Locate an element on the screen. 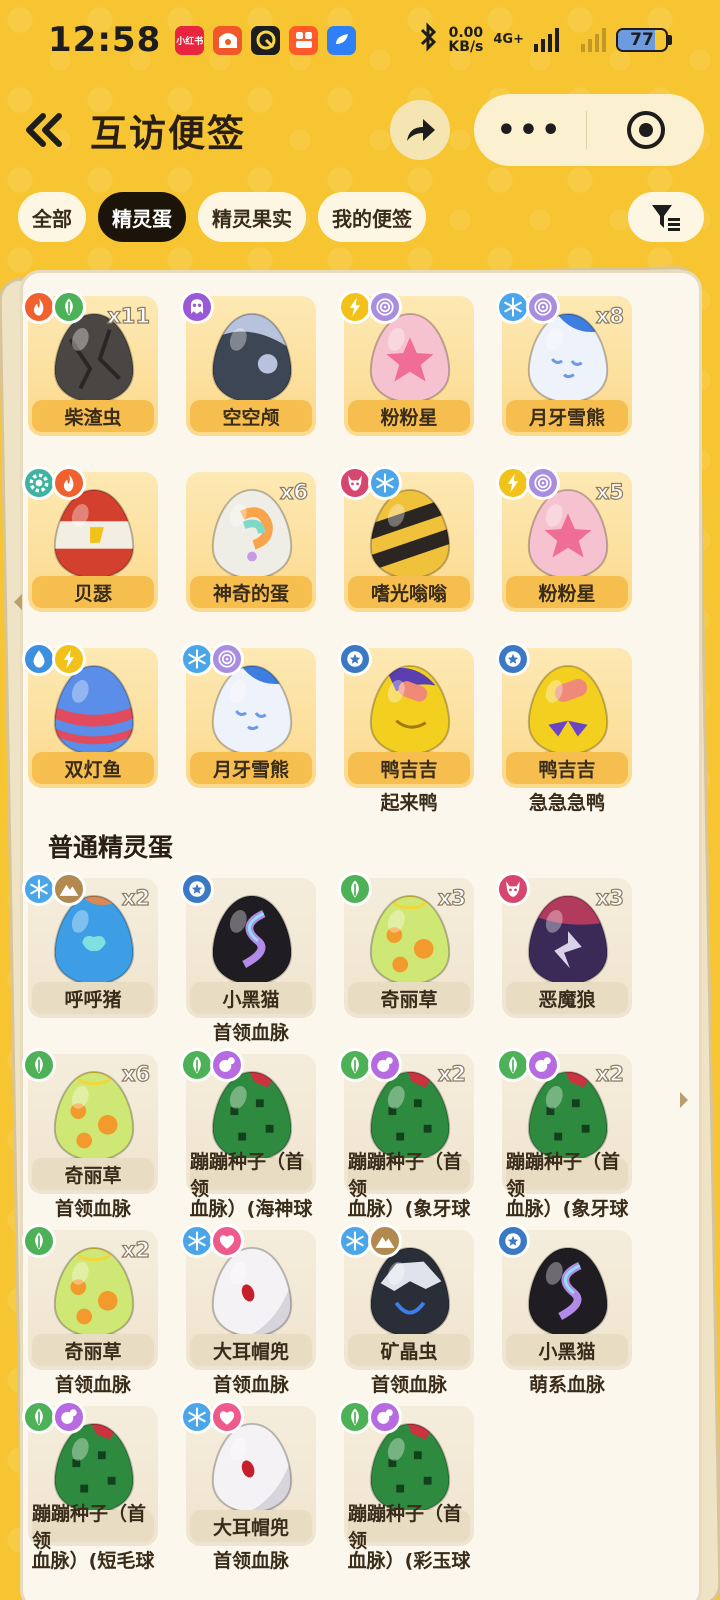  egg-bee-image is located at coordinates (410, 535).